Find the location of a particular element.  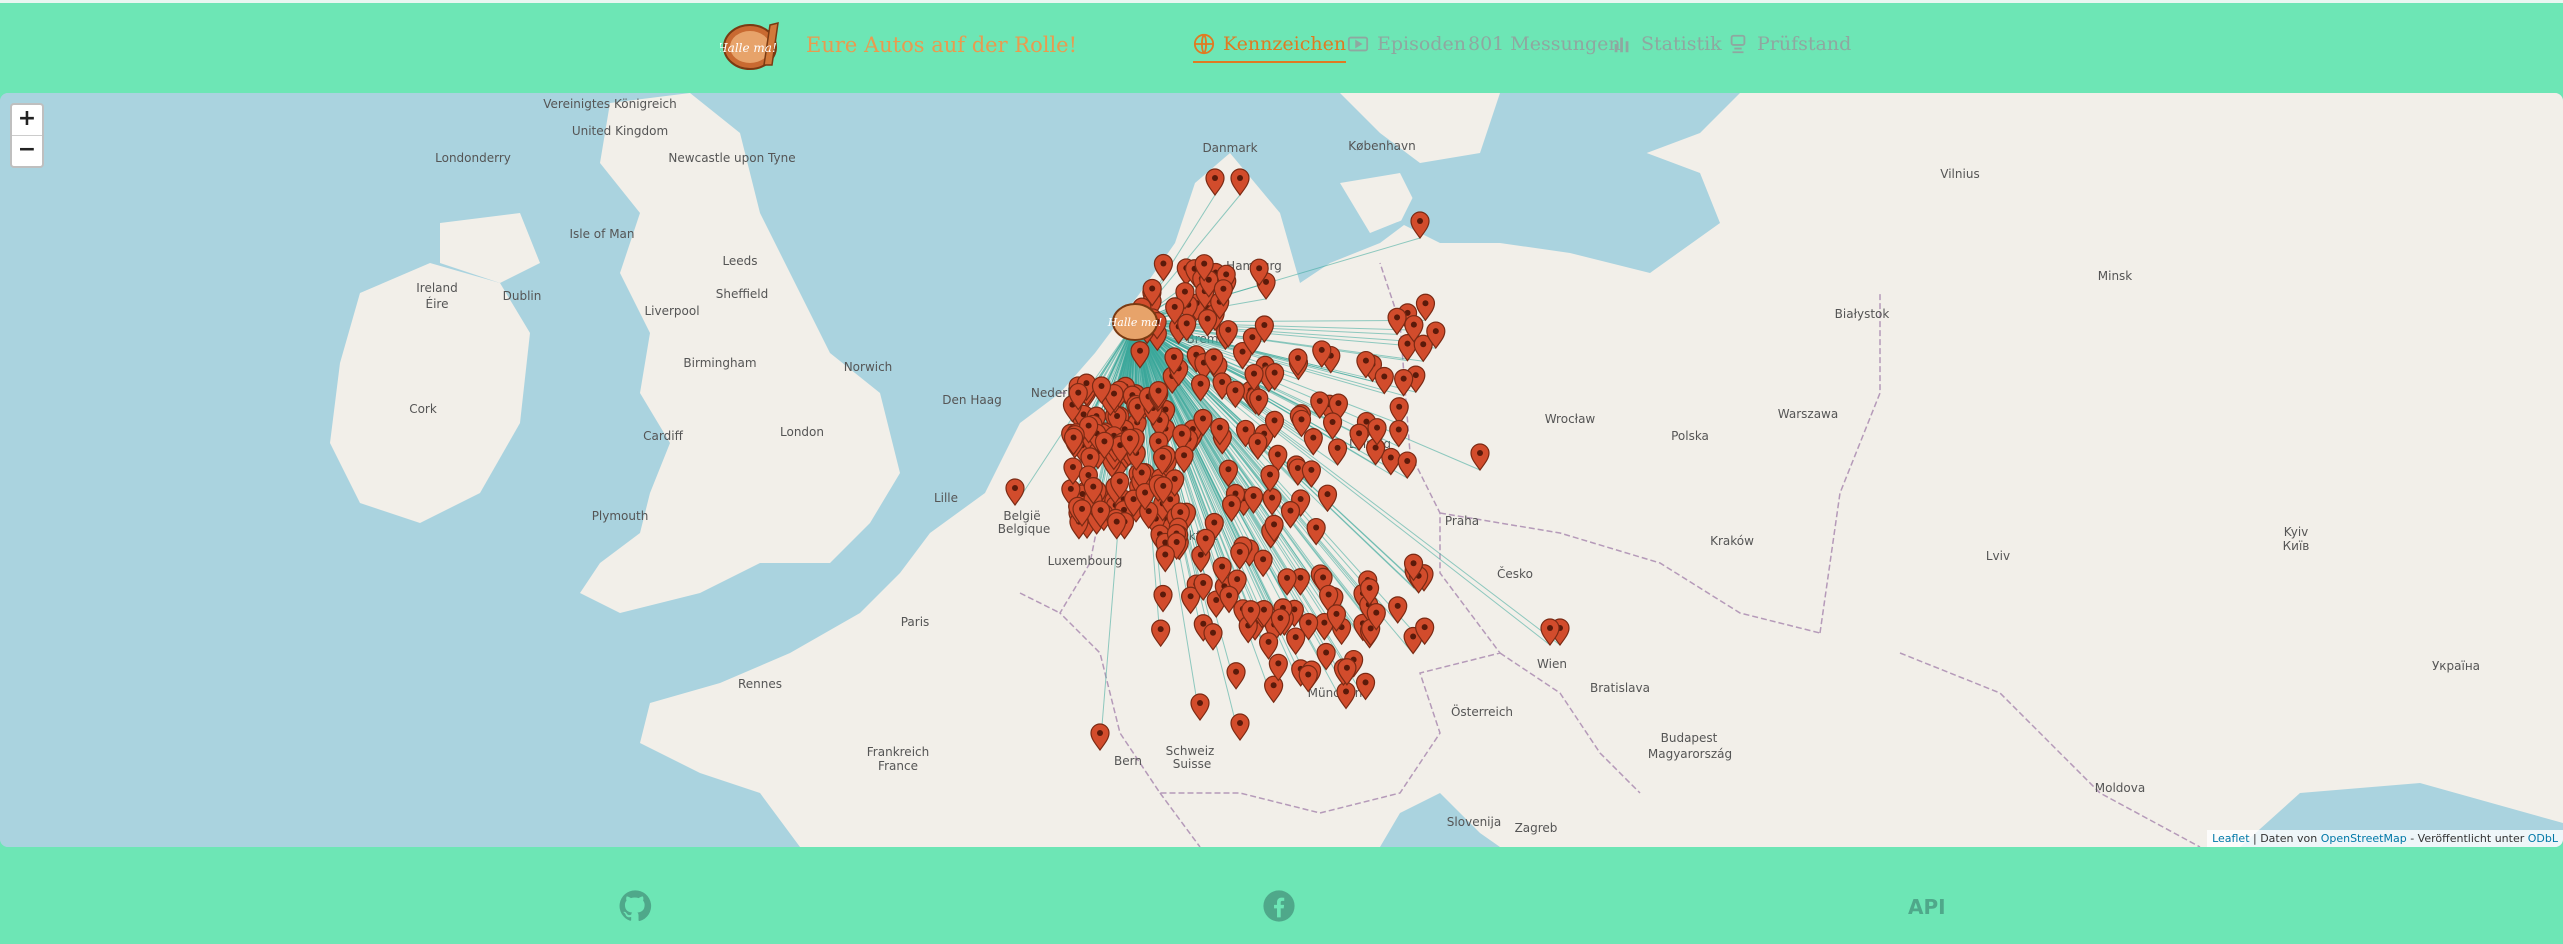

place-label: Norwich is located at coordinates (868, 367).